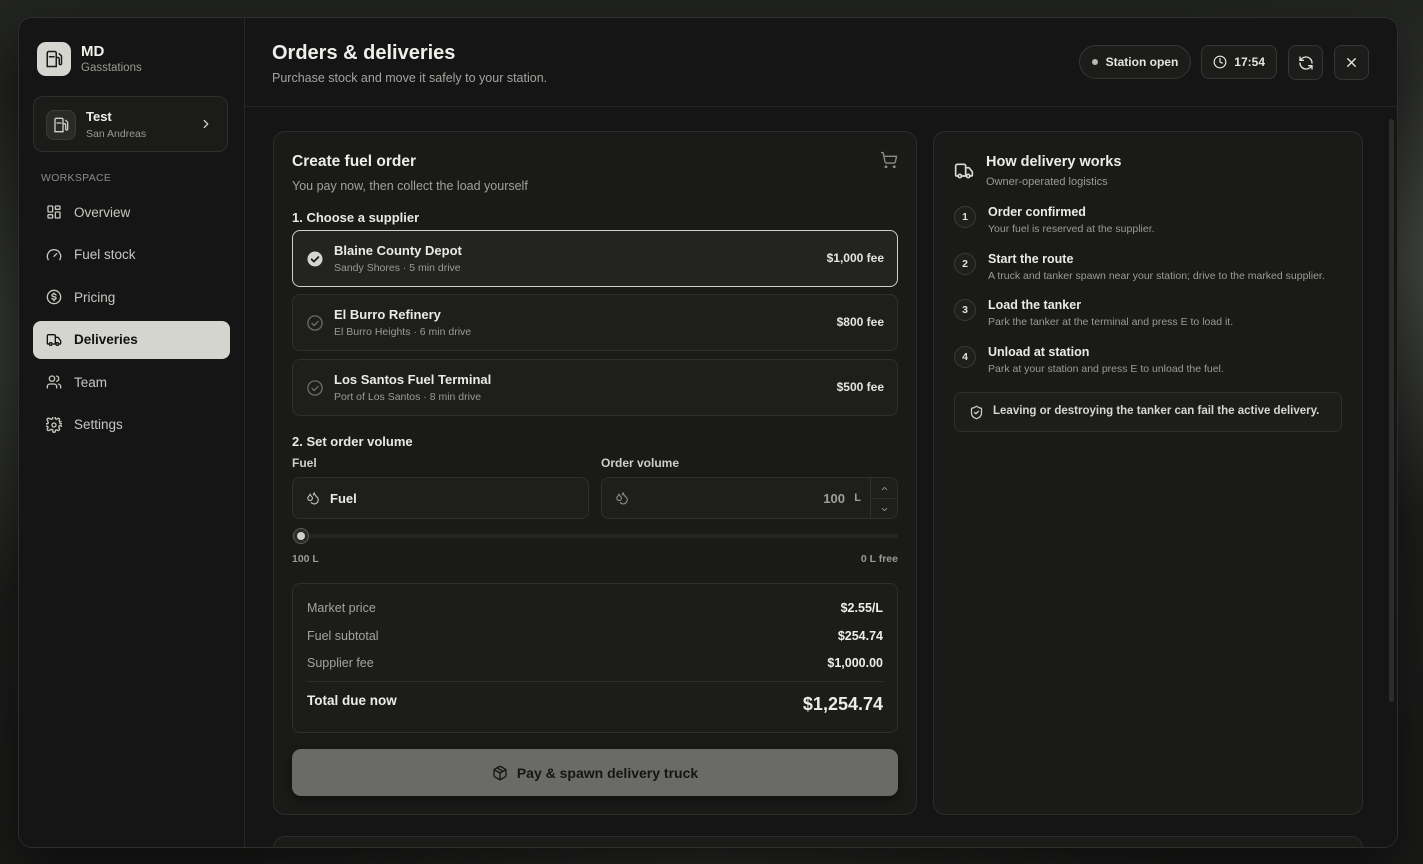 Image resolution: width=1423 pixels, height=864 pixels. I want to click on market-price-label: Market price, so click(341, 608).